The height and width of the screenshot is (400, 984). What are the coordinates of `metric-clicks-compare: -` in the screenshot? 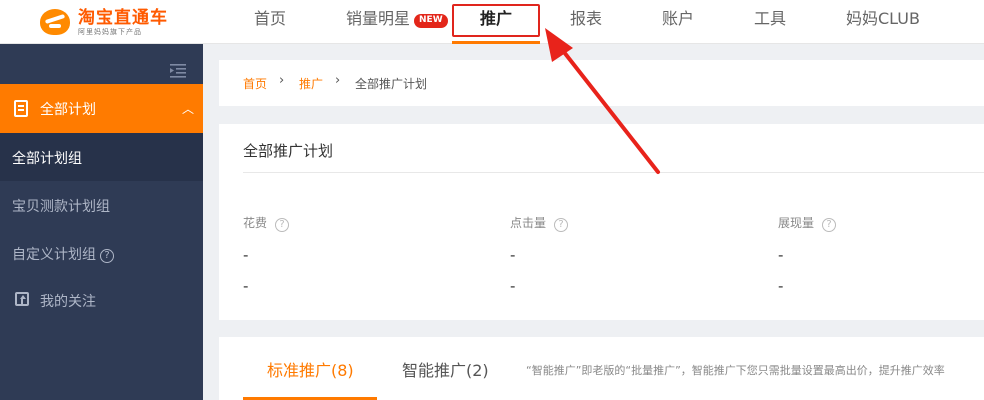 It's located at (513, 286).